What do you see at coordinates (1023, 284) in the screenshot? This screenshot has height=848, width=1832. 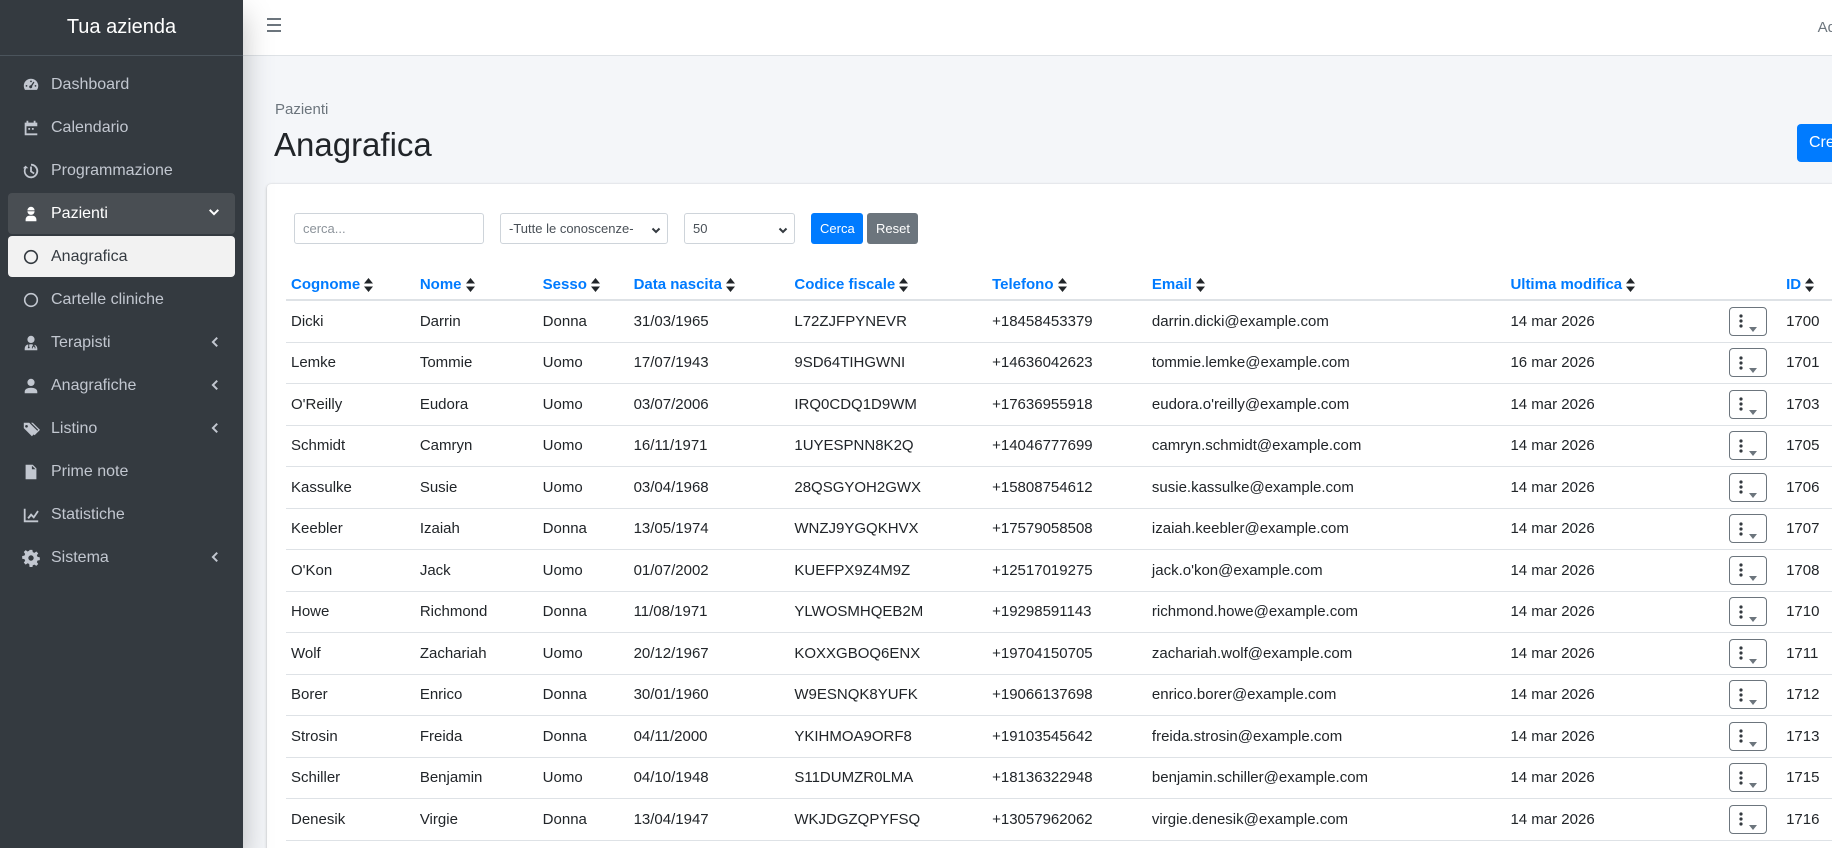 I see `column-header-label: Telefono` at bounding box center [1023, 284].